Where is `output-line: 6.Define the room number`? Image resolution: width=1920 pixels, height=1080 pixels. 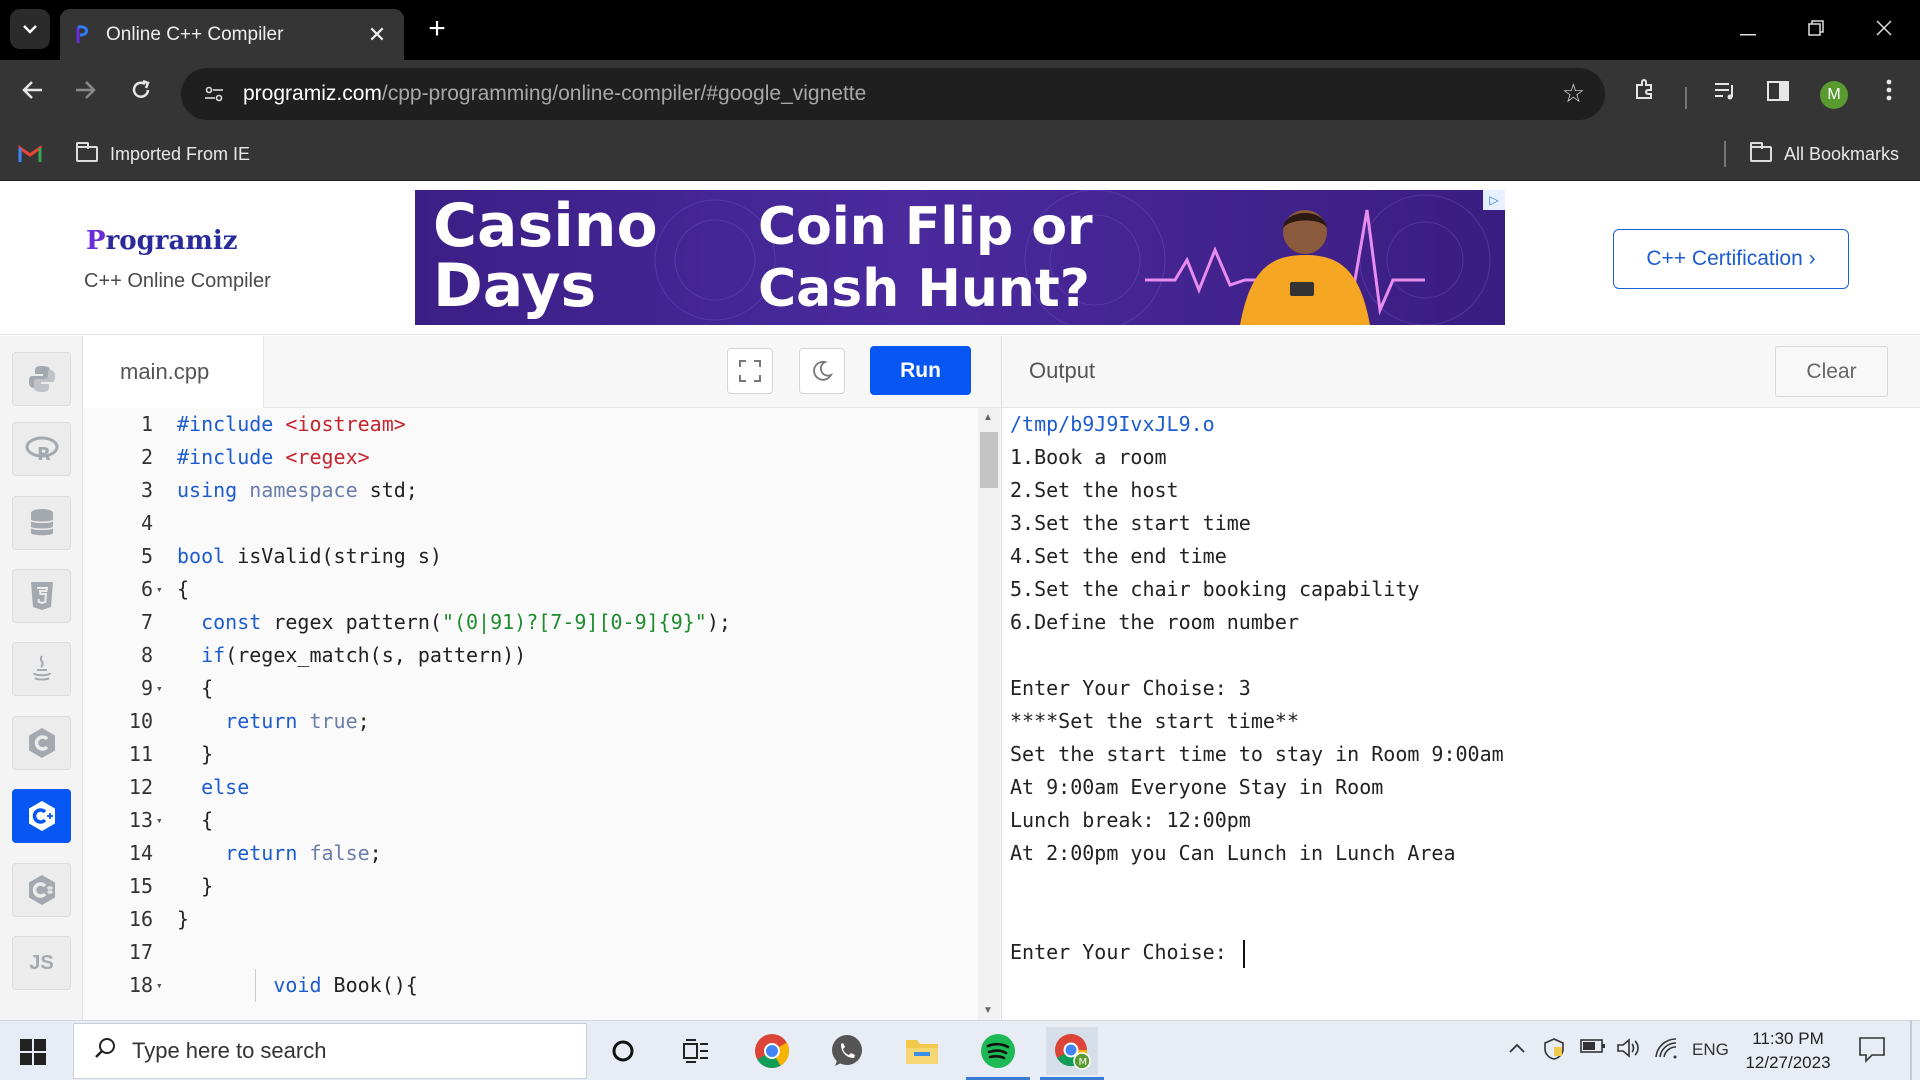
output-line: 6.Define the room number is located at coordinates (1154, 622).